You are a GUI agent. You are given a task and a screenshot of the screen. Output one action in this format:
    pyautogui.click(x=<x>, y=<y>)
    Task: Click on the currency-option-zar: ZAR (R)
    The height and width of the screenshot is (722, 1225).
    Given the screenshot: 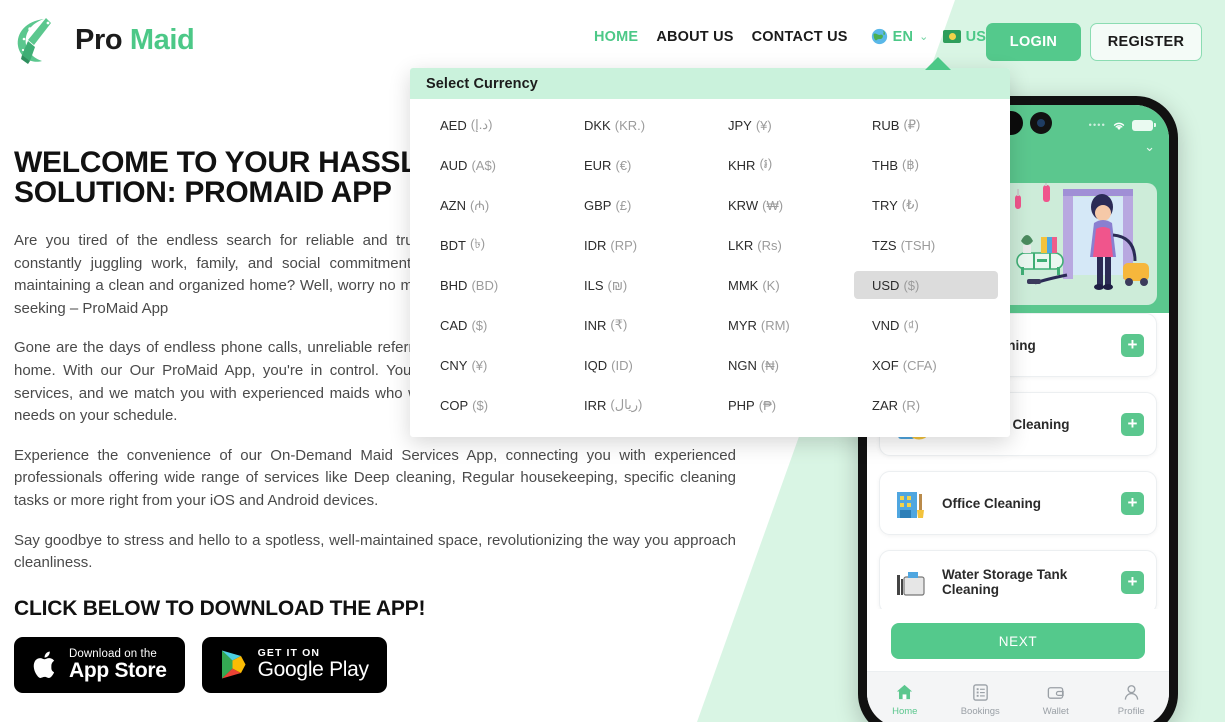 What is the action you would take?
    pyautogui.click(x=926, y=405)
    